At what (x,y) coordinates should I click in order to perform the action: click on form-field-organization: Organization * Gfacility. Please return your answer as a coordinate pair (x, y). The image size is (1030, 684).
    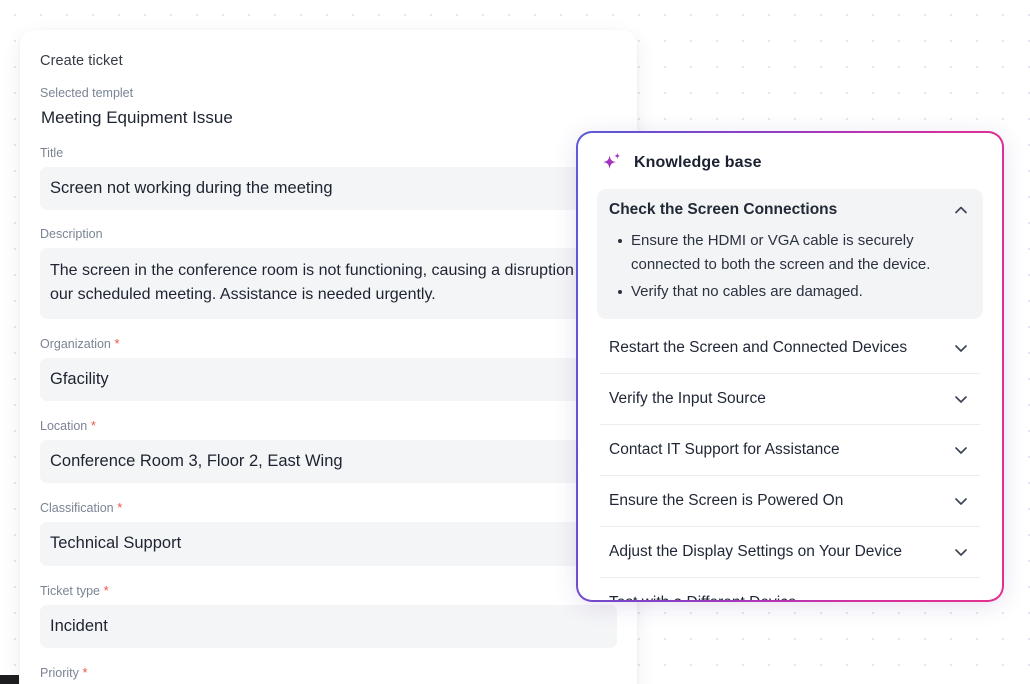
    Looking at the image, I should click on (328, 368).